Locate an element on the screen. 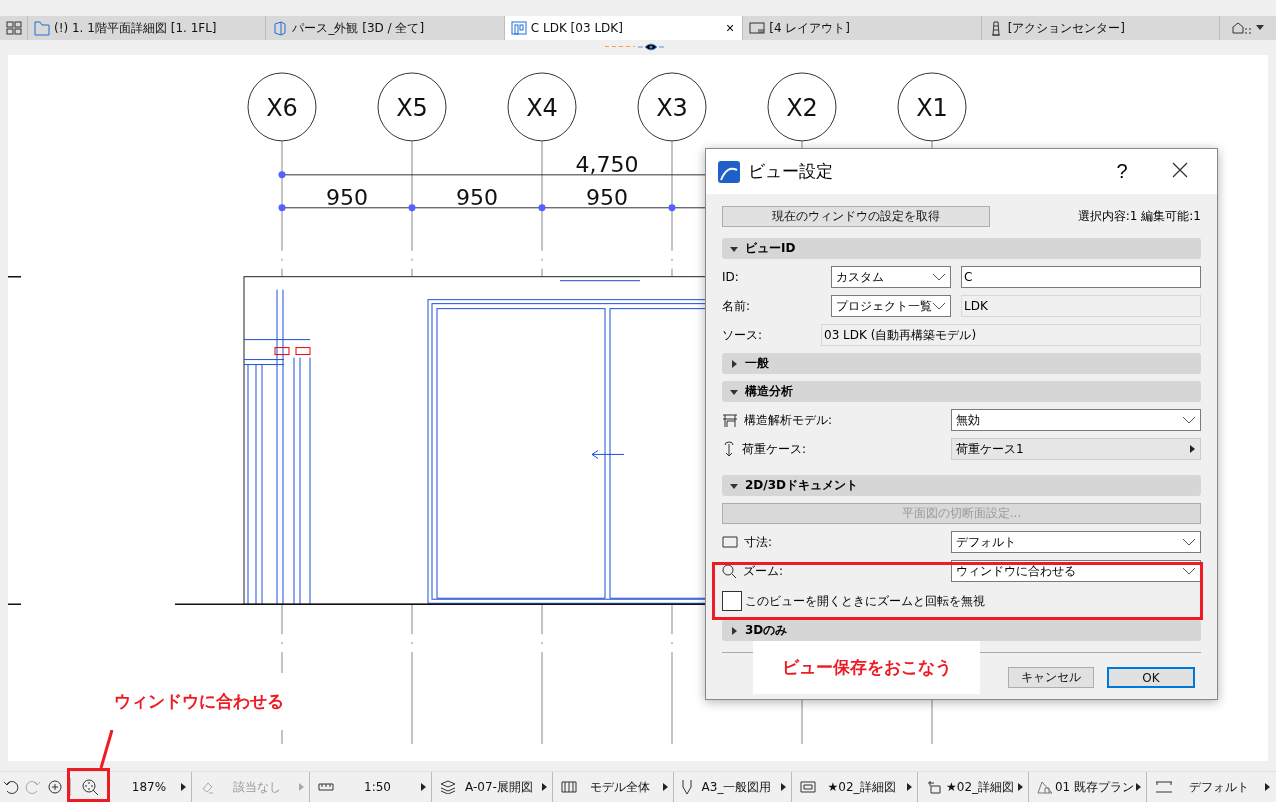 The height and width of the screenshot is (802, 1276). zoom-in-icon is located at coordinates (55, 787).